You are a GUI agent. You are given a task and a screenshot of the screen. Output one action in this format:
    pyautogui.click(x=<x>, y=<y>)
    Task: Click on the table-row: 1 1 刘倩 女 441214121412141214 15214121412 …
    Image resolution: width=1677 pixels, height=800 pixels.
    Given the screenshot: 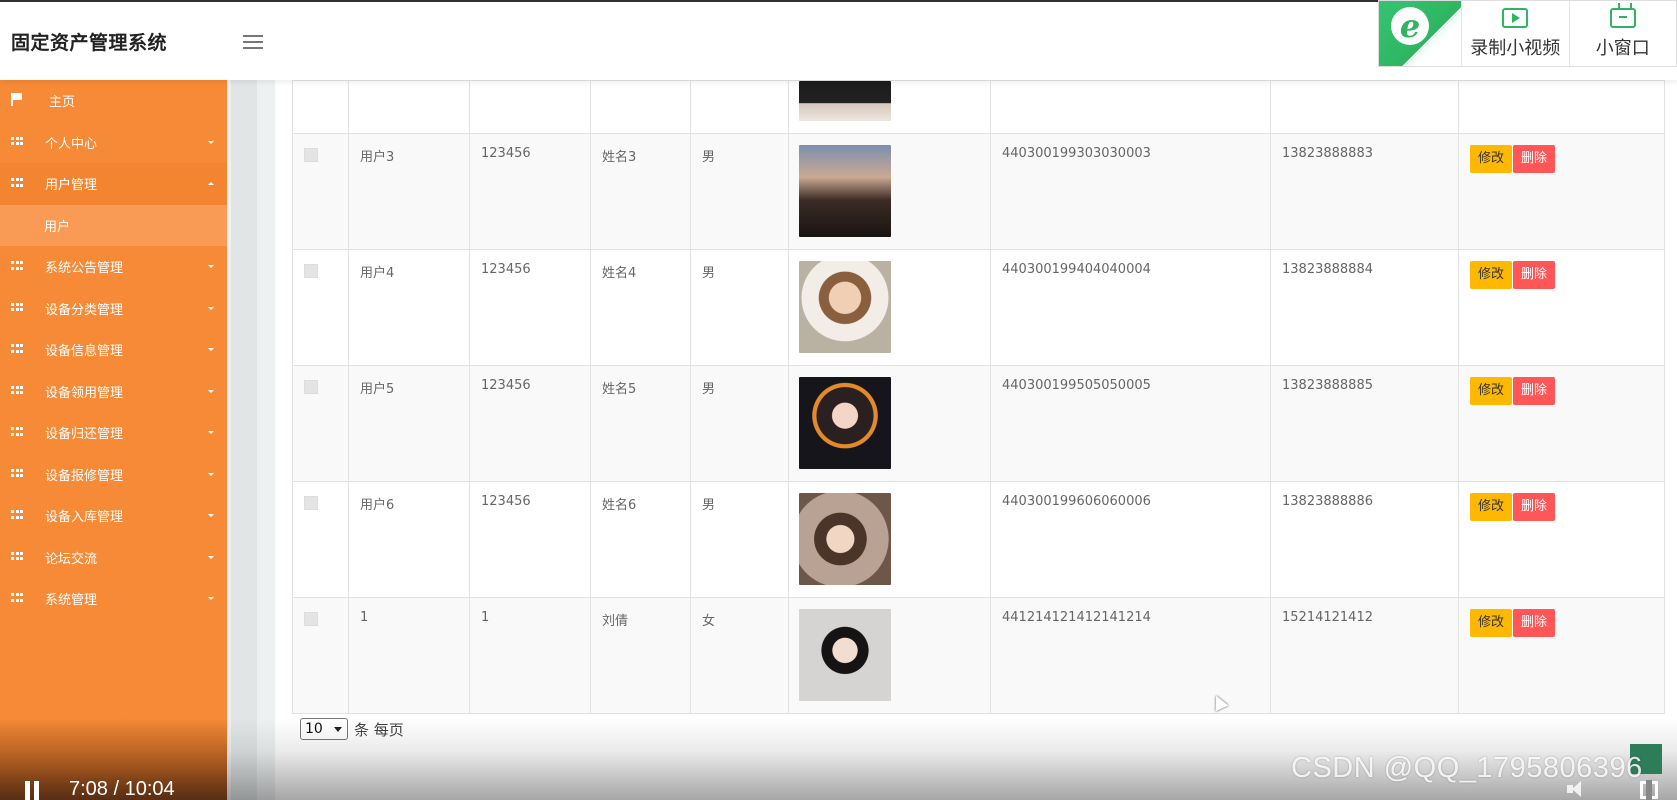 What is the action you would take?
    pyautogui.click(x=978, y=655)
    